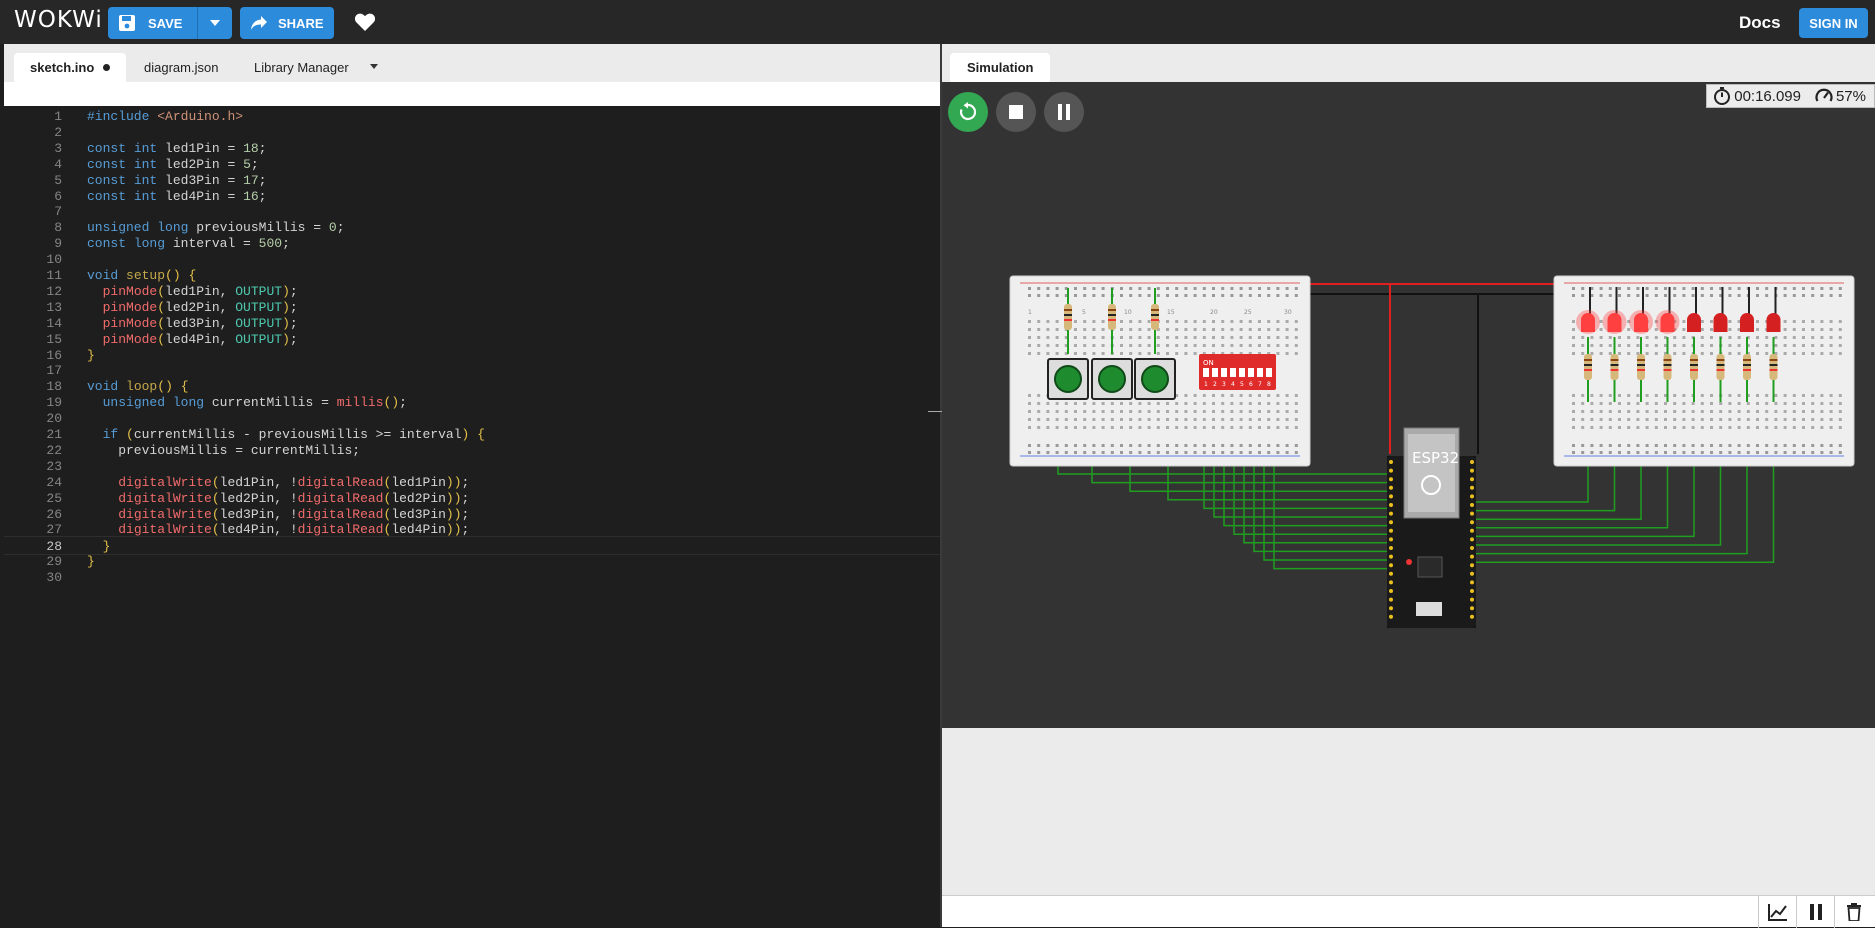 The image size is (1875, 928). What do you see at coordinates (1260, 384) in the screenshot?
I see `dip-number: 7` at bounding box center [1260, 384].